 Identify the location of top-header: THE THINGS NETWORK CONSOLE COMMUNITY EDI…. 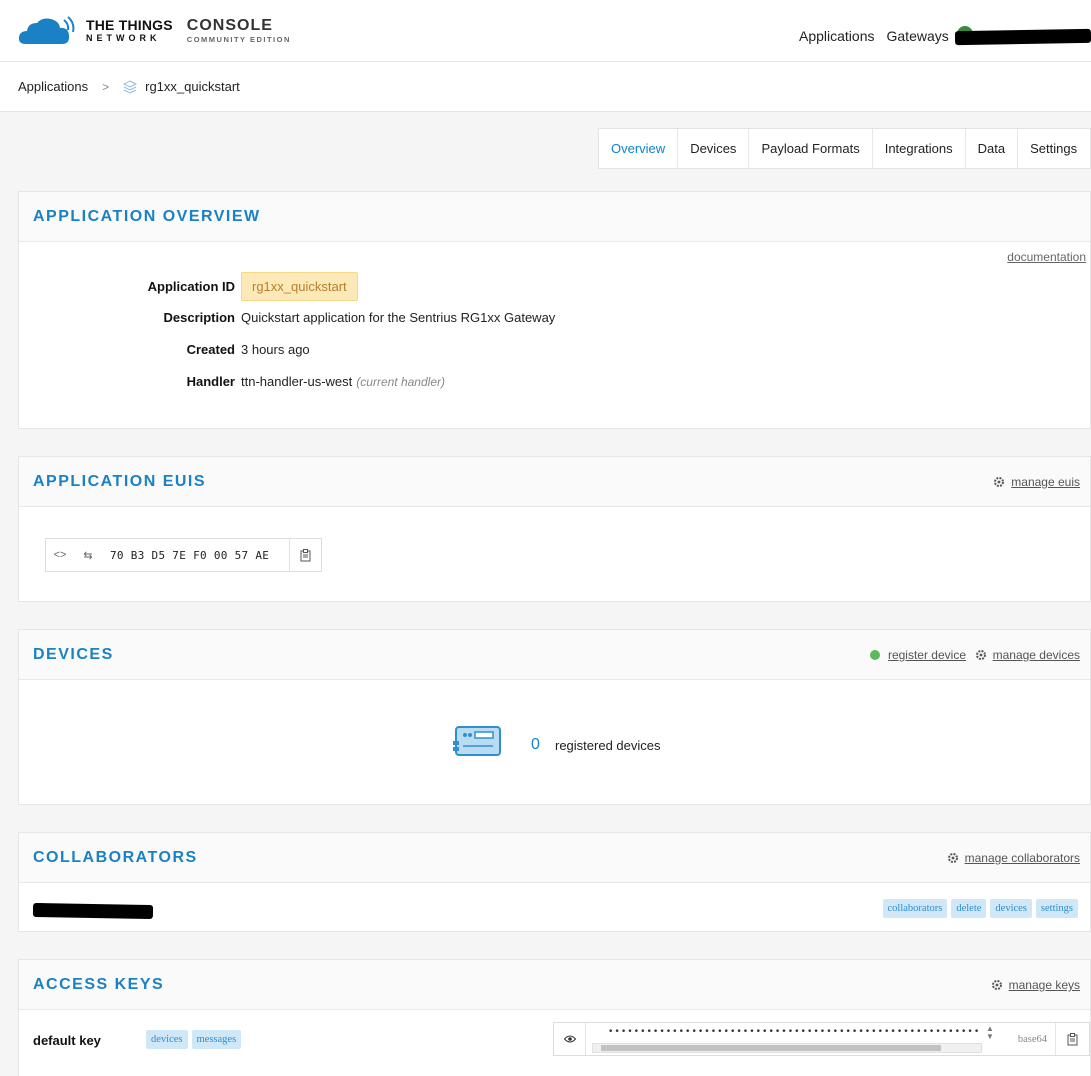
(545, 31).